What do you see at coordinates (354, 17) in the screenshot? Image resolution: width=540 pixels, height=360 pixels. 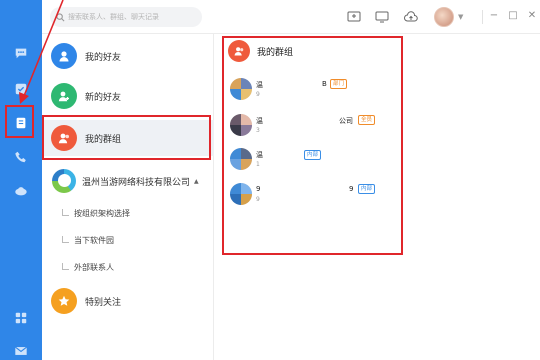 I see `screen-share-icon` at bounding box center [354, 17].